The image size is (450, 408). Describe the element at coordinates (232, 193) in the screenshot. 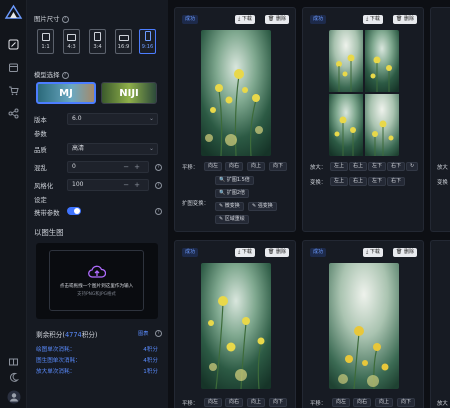

I see `zoom-2x-button: 🔍 扩图2倍` at that location.